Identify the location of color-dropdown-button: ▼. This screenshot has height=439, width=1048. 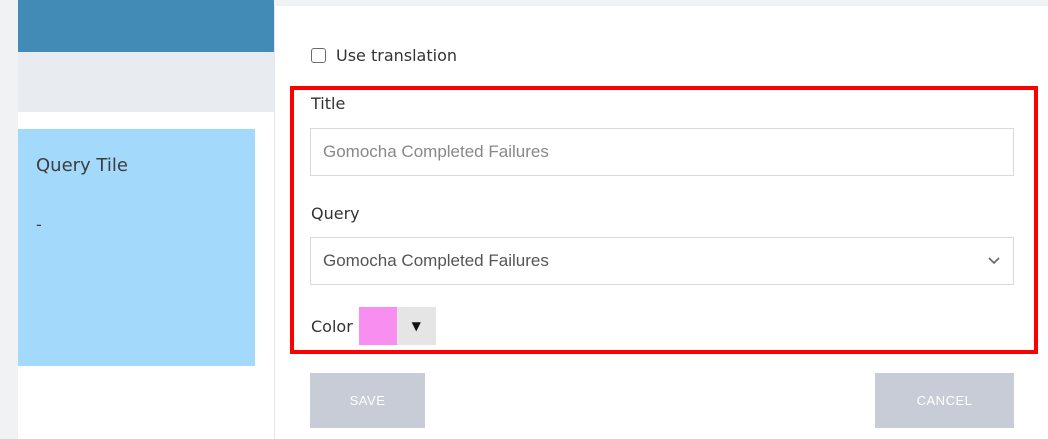
(416, 326).